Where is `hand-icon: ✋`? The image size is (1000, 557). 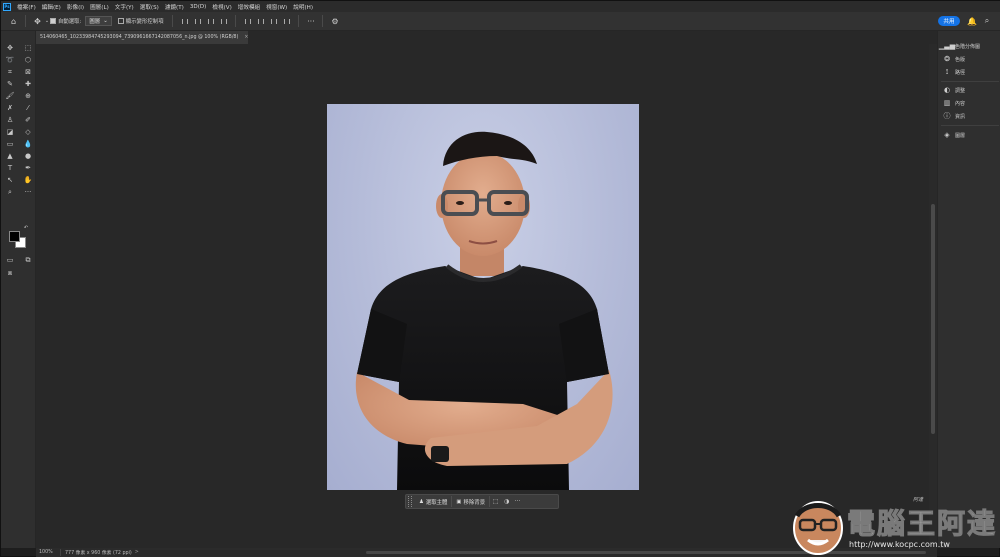
hand-icon: ✋ is located at coordinates (28, 180).